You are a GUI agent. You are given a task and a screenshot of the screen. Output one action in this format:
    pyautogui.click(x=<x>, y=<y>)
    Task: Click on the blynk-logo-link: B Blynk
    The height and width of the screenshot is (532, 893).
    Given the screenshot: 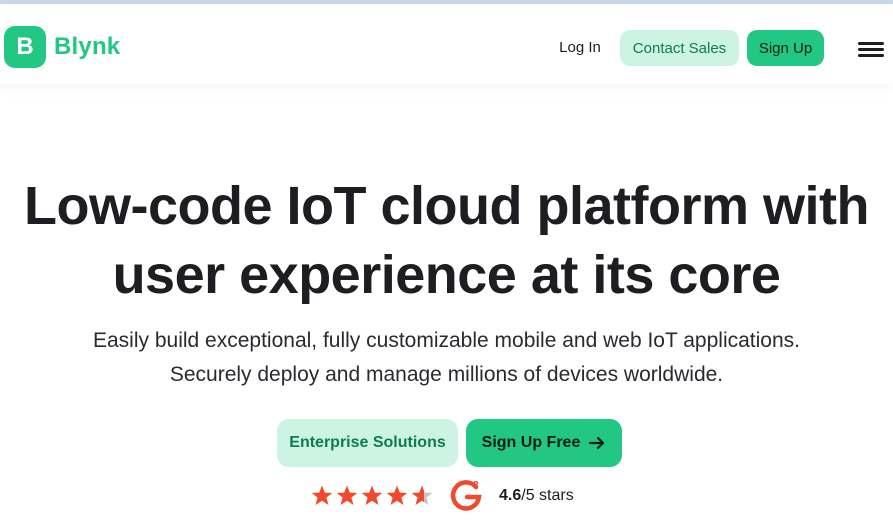 What is the action you would take?
    pyautogui.click(x=62, y=47)
    